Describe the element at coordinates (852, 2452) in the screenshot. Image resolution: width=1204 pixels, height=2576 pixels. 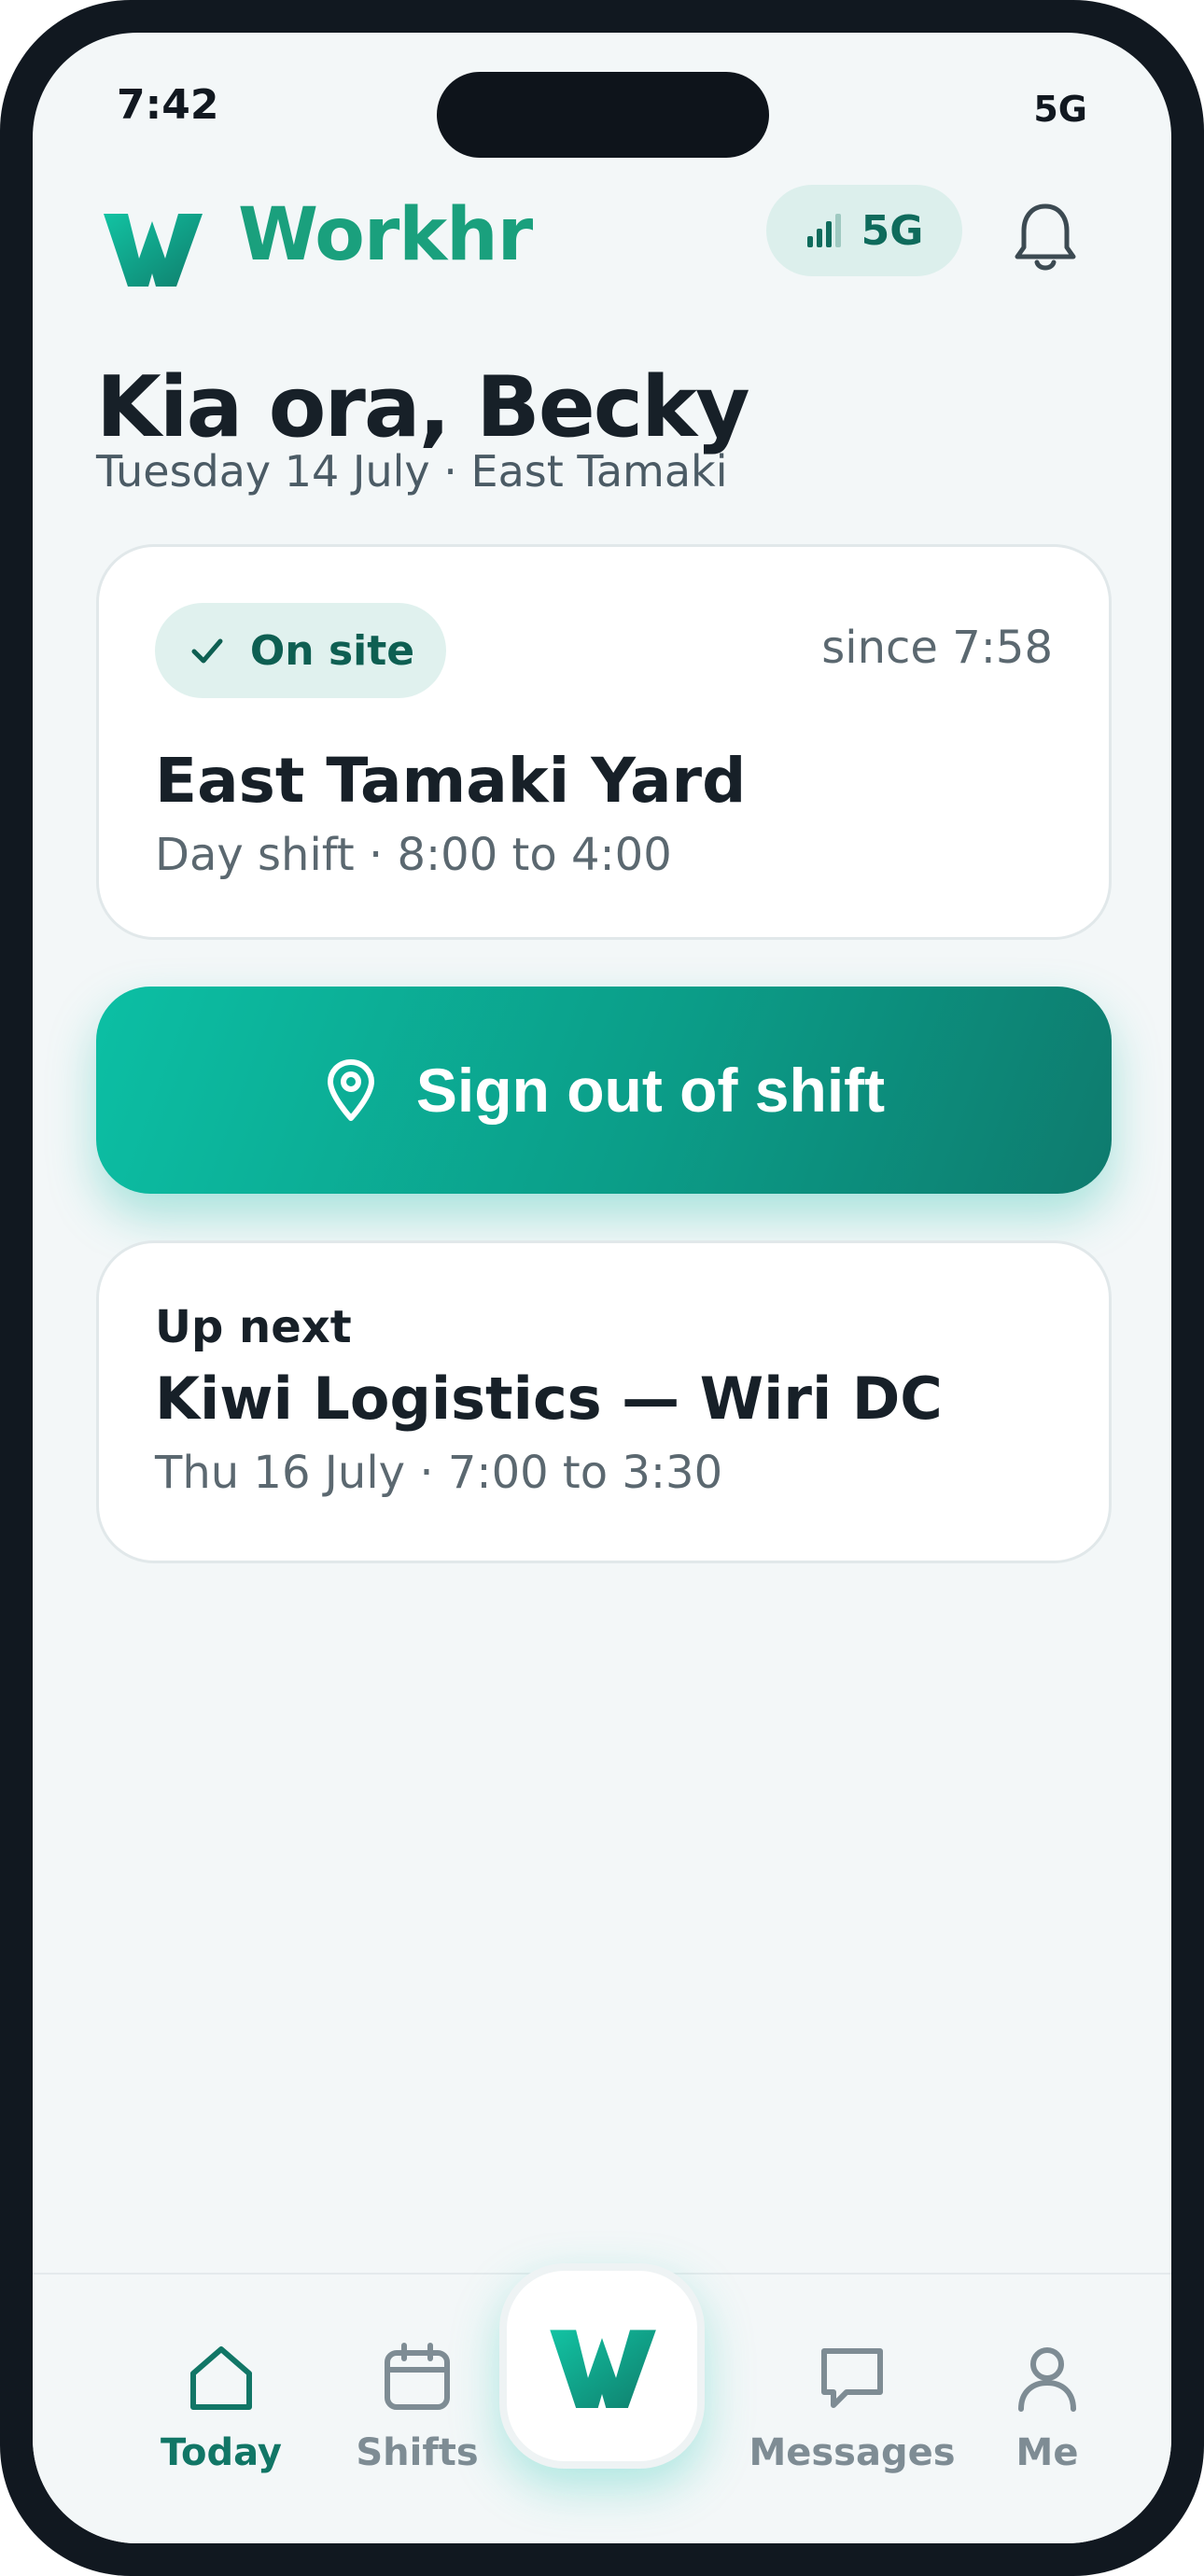
I see `tab-messages-label: Messages` at that location.